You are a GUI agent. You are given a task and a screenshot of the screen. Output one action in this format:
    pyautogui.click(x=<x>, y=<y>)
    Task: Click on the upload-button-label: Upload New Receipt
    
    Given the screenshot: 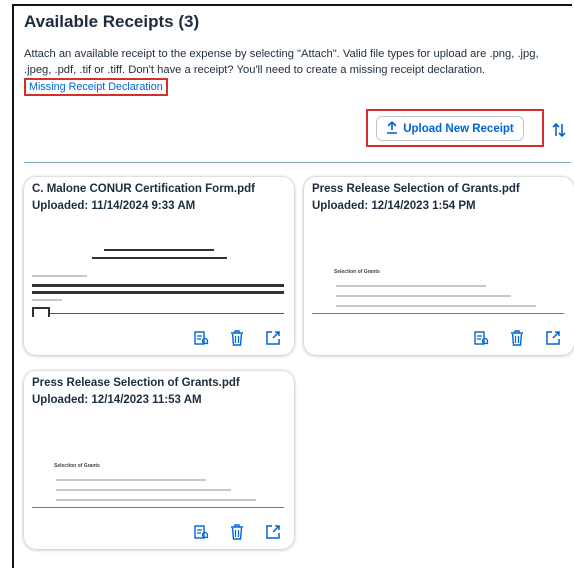 What is the action you would take?
    pyautogui.click(x=458, y=128)
    